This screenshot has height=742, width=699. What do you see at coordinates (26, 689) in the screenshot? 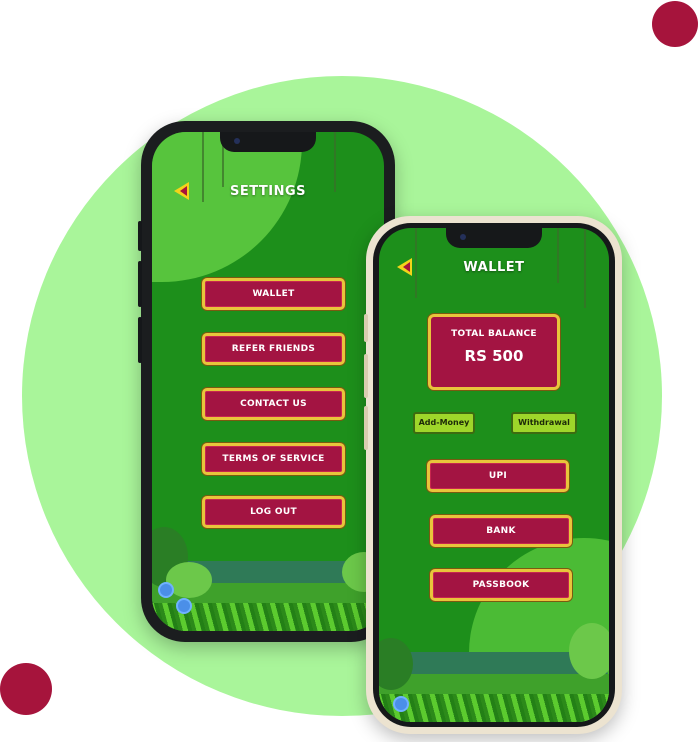
I see `decorative-dot-bottom` at bounding box center [26, 689].